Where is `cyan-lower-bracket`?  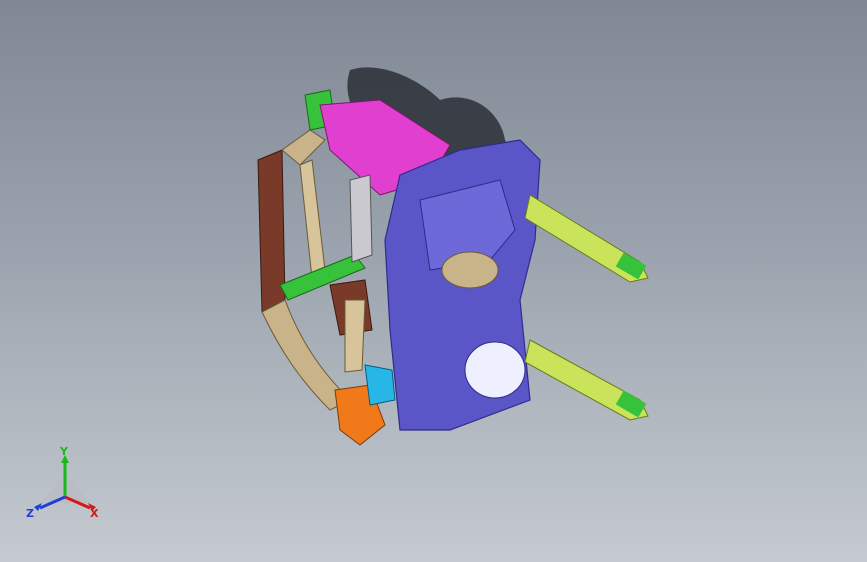
cyan-lower-bracket is located at coordinates (380, 385).